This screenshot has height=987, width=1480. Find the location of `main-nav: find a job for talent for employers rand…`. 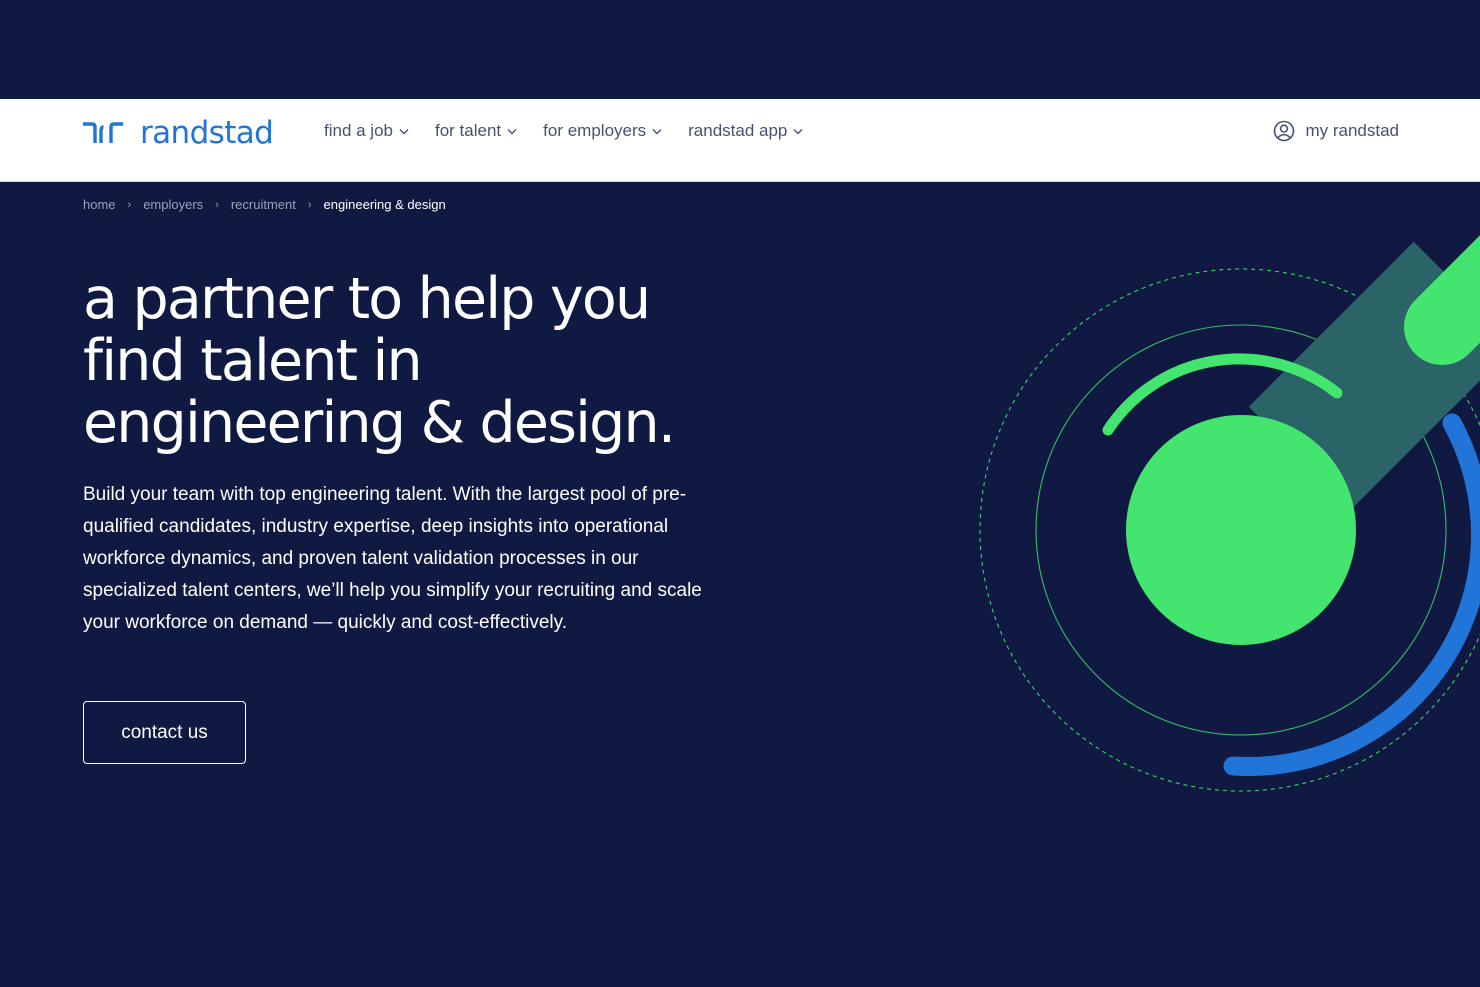

main-nav: find a job for talent for employers rand… is located at coordinates (576, 131).